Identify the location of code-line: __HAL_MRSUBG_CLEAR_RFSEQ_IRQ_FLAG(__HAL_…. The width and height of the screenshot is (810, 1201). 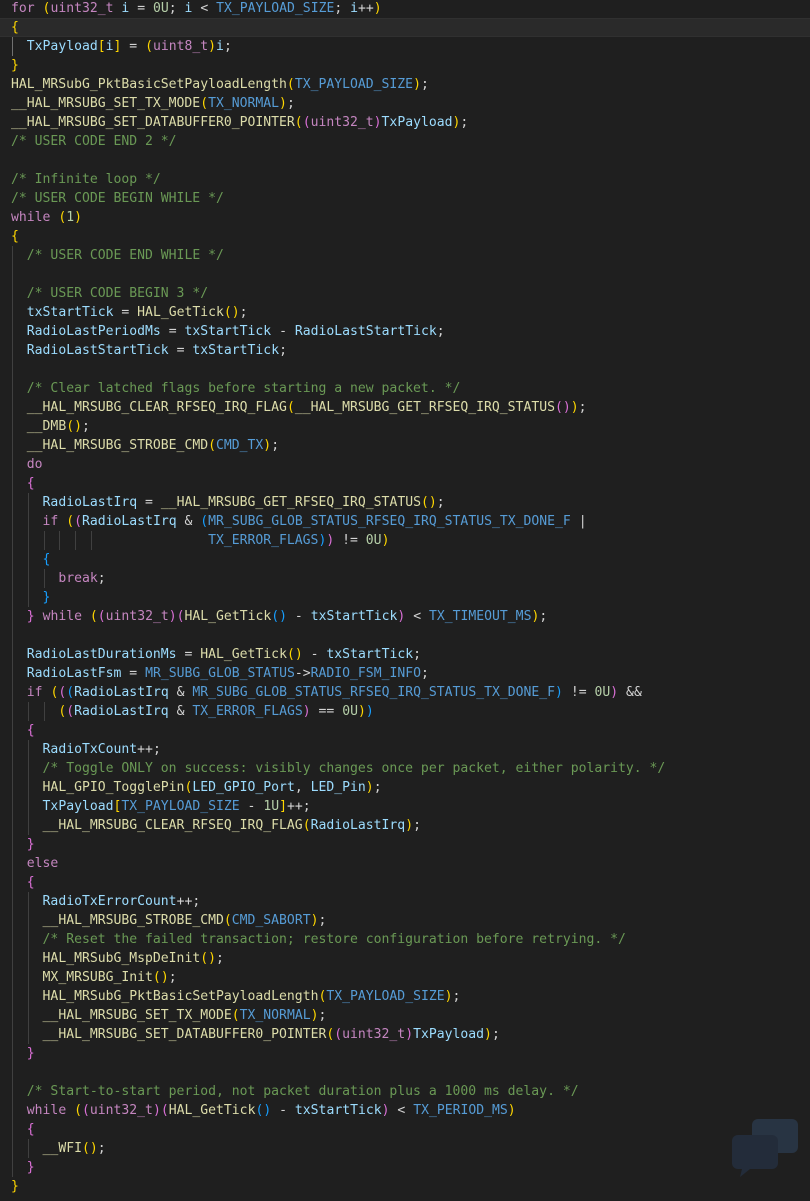
(405, 407).